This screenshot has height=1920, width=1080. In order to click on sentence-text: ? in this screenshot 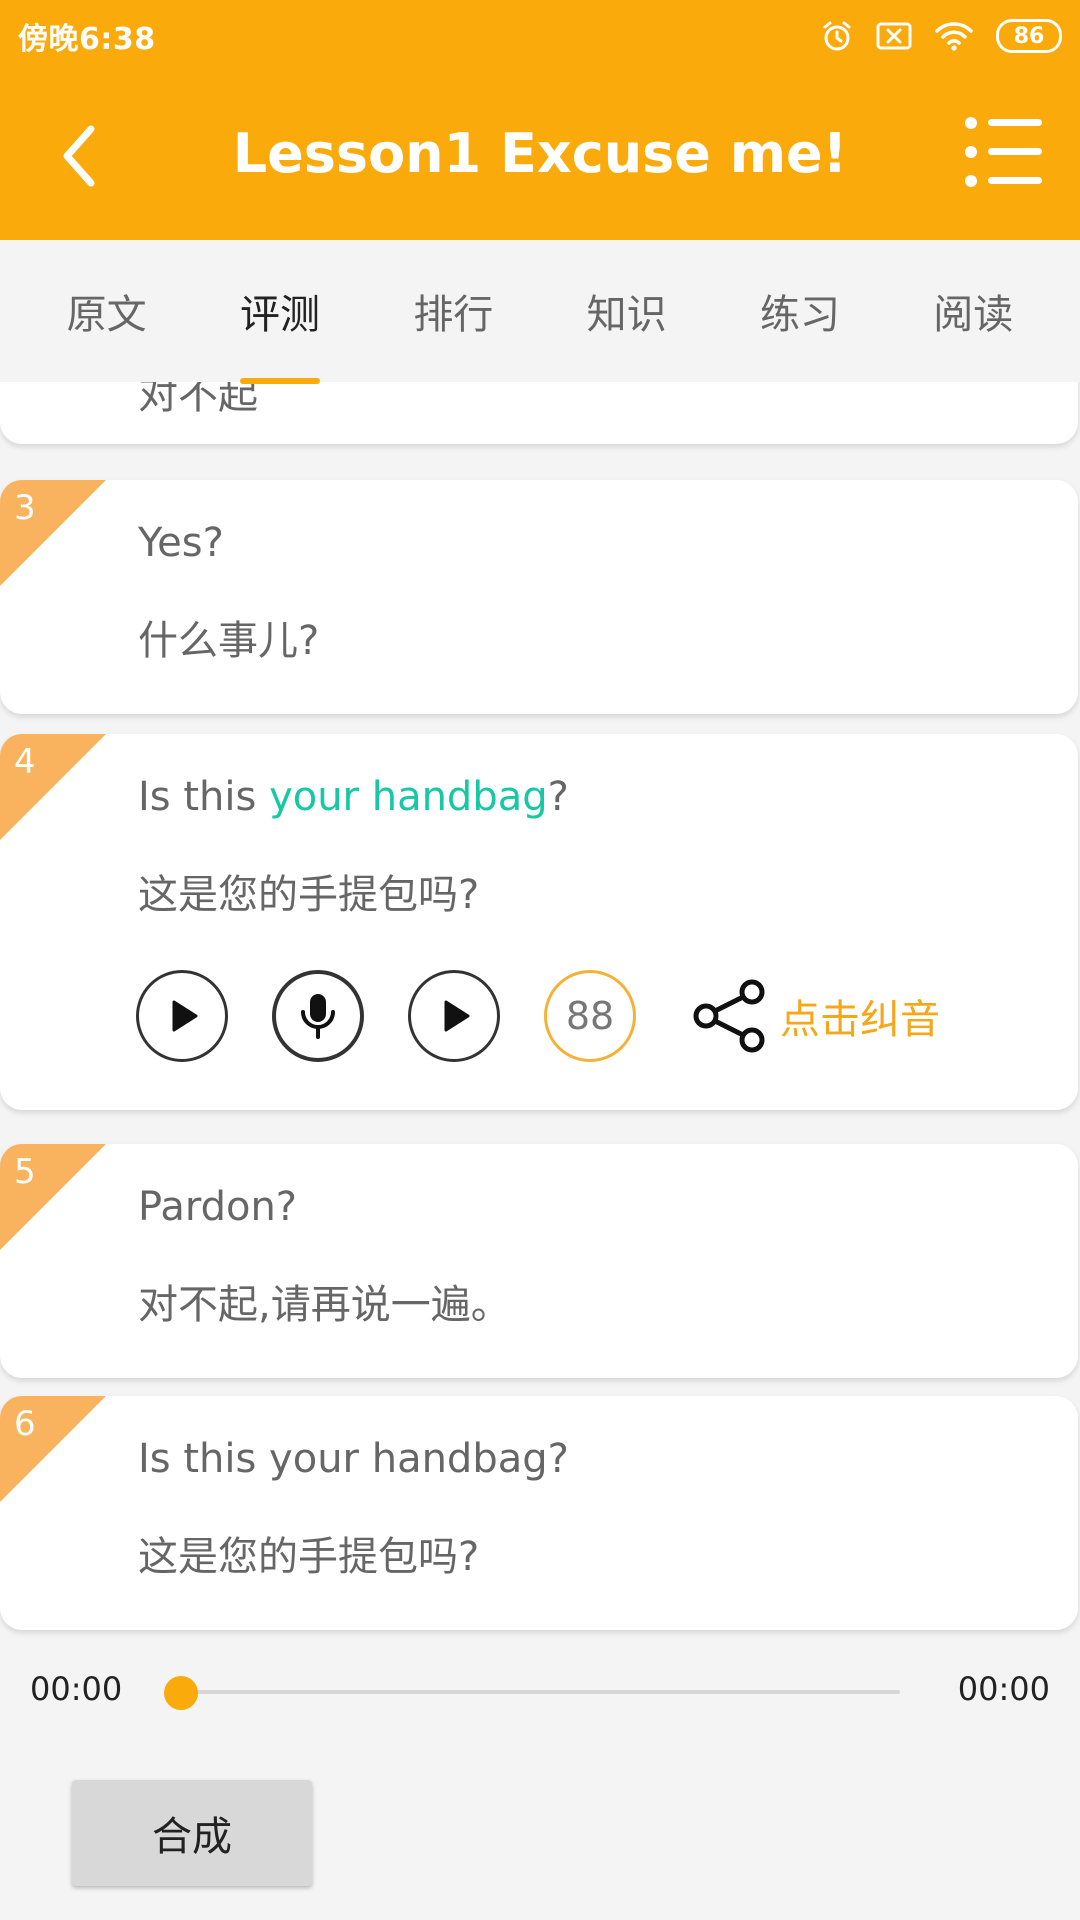, I will do `click(558, 797)`.